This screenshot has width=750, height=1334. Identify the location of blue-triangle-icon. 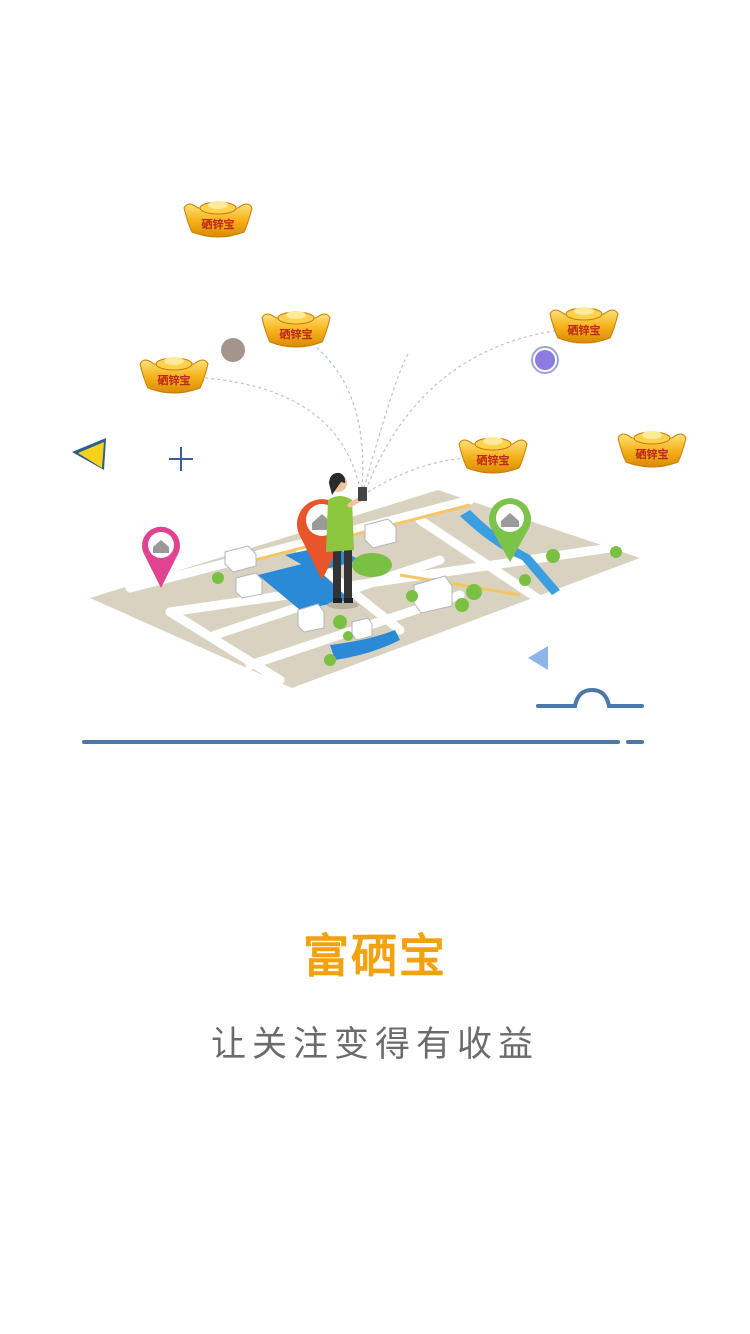
(538, 658).